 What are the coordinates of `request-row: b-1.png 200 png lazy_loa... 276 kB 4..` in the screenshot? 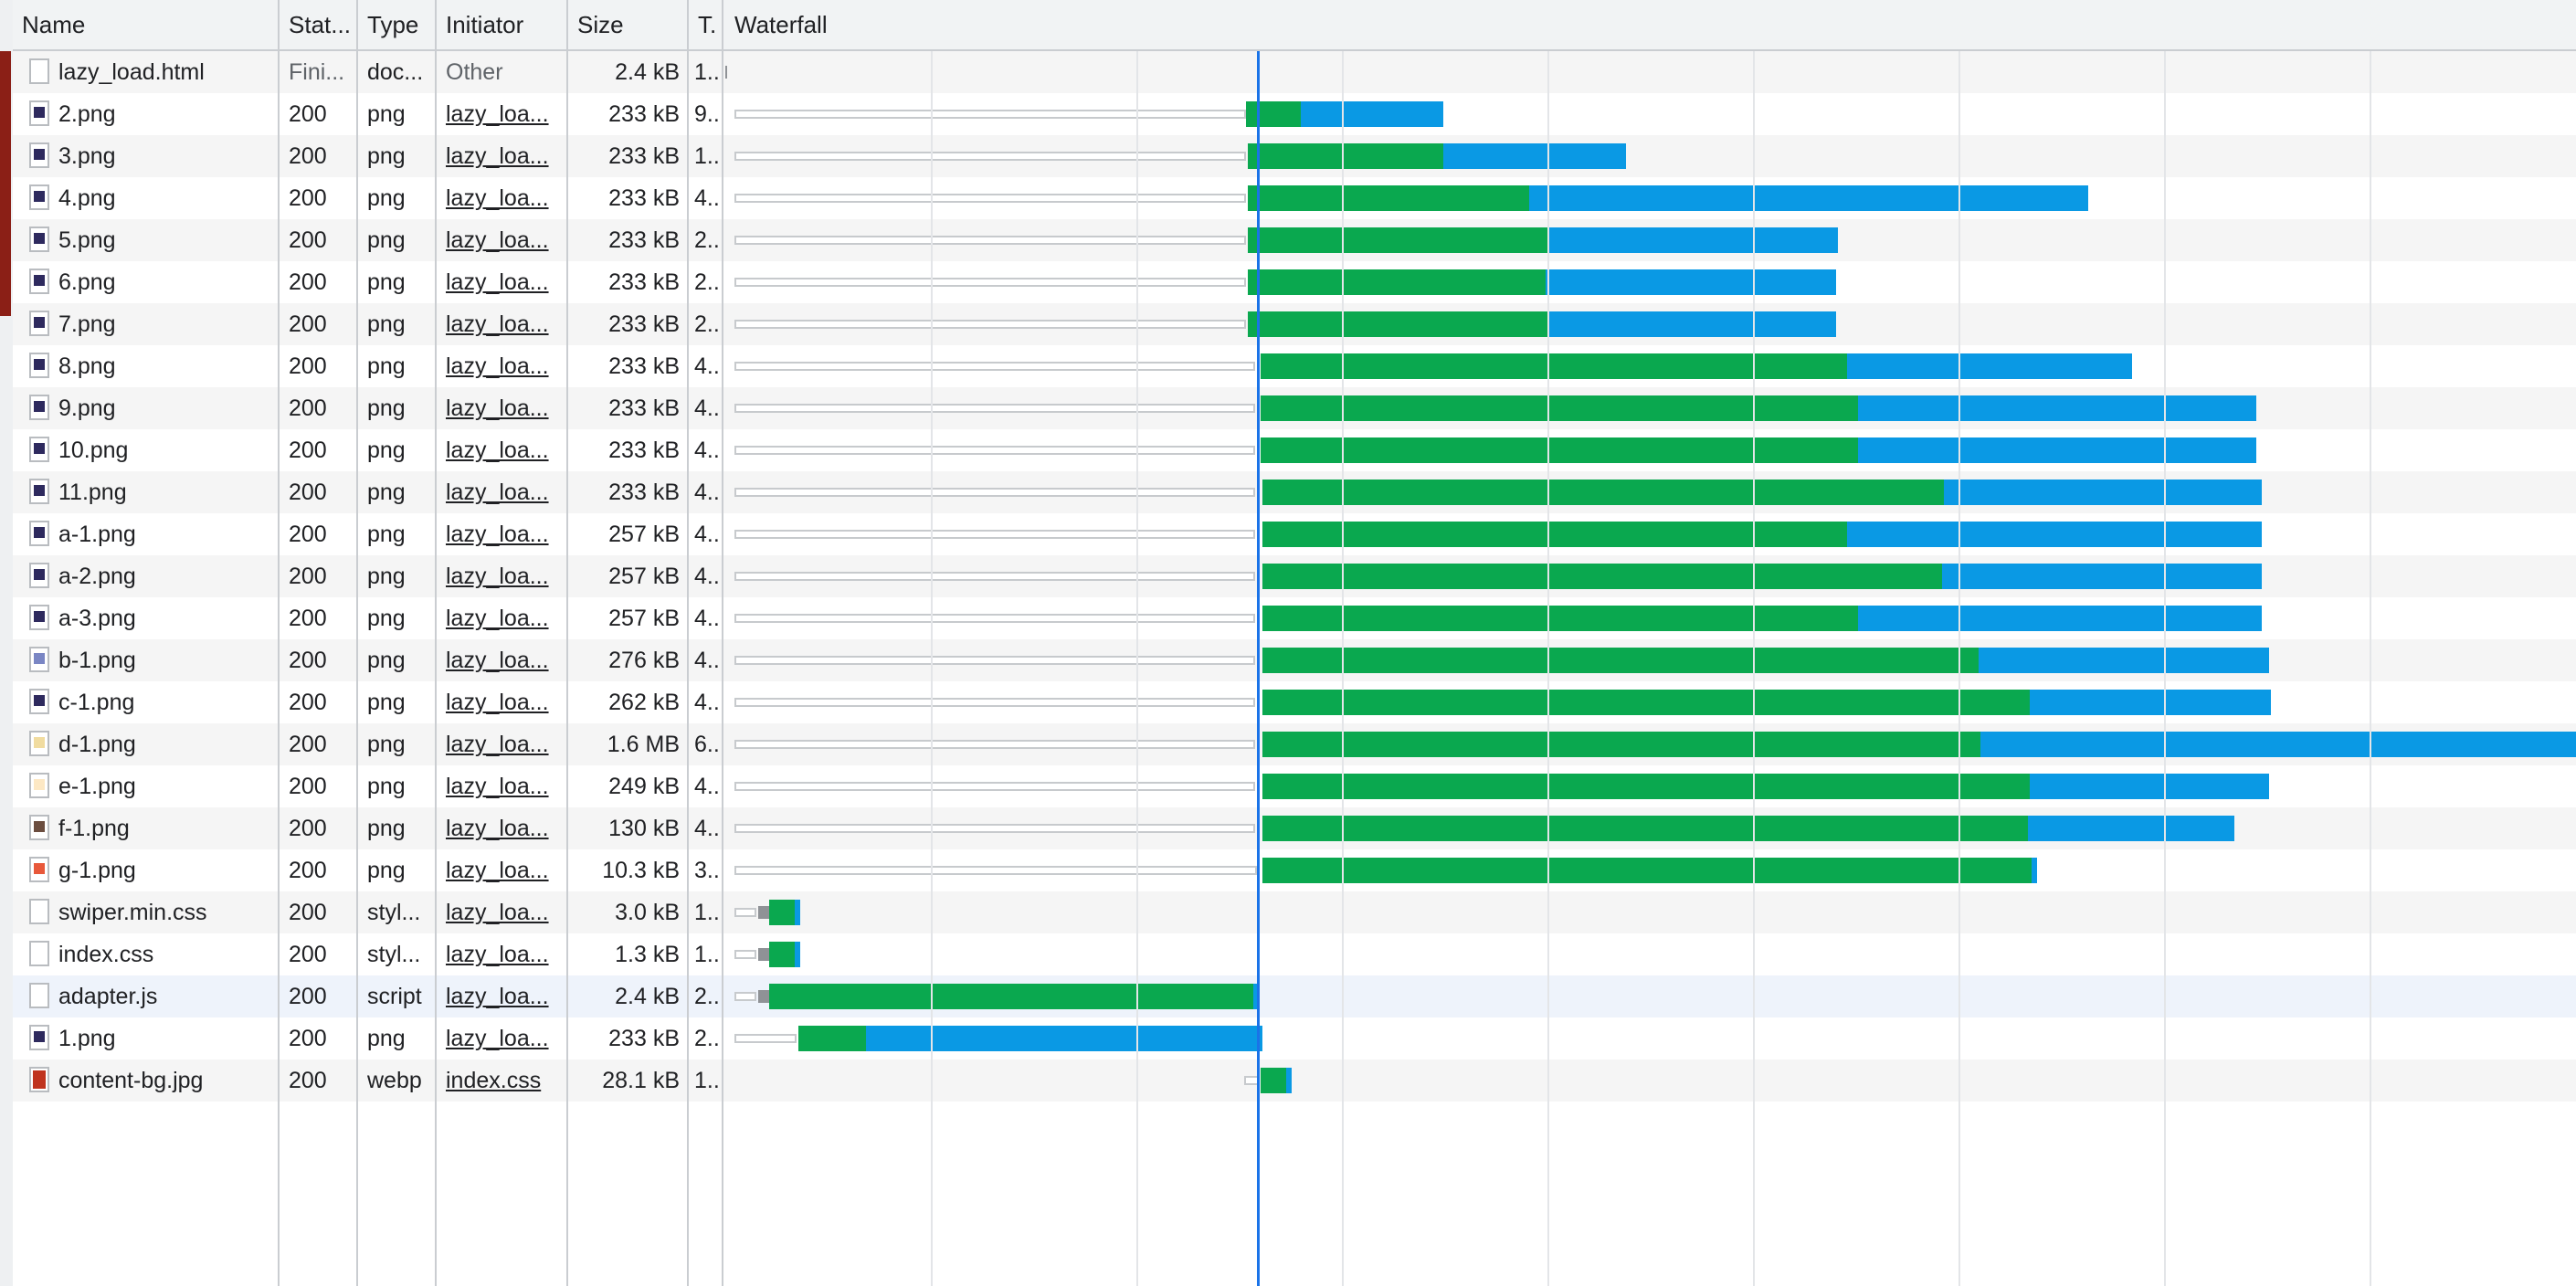 It's located at (1294, 660).